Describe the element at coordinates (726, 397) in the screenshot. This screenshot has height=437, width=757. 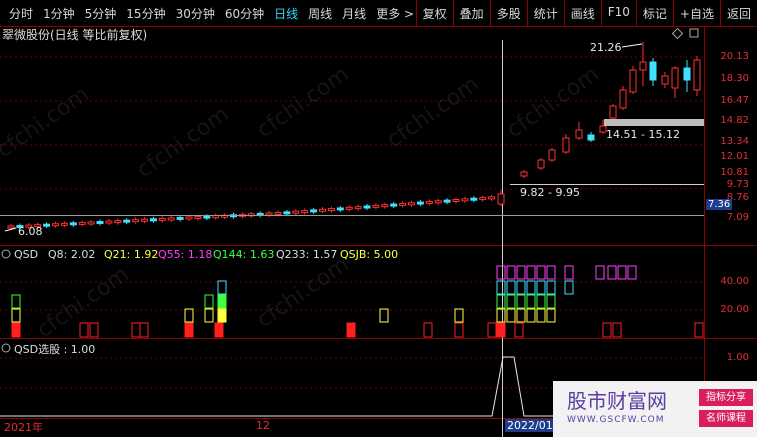
I see `logo-tag-share: 指标分享` at that location.